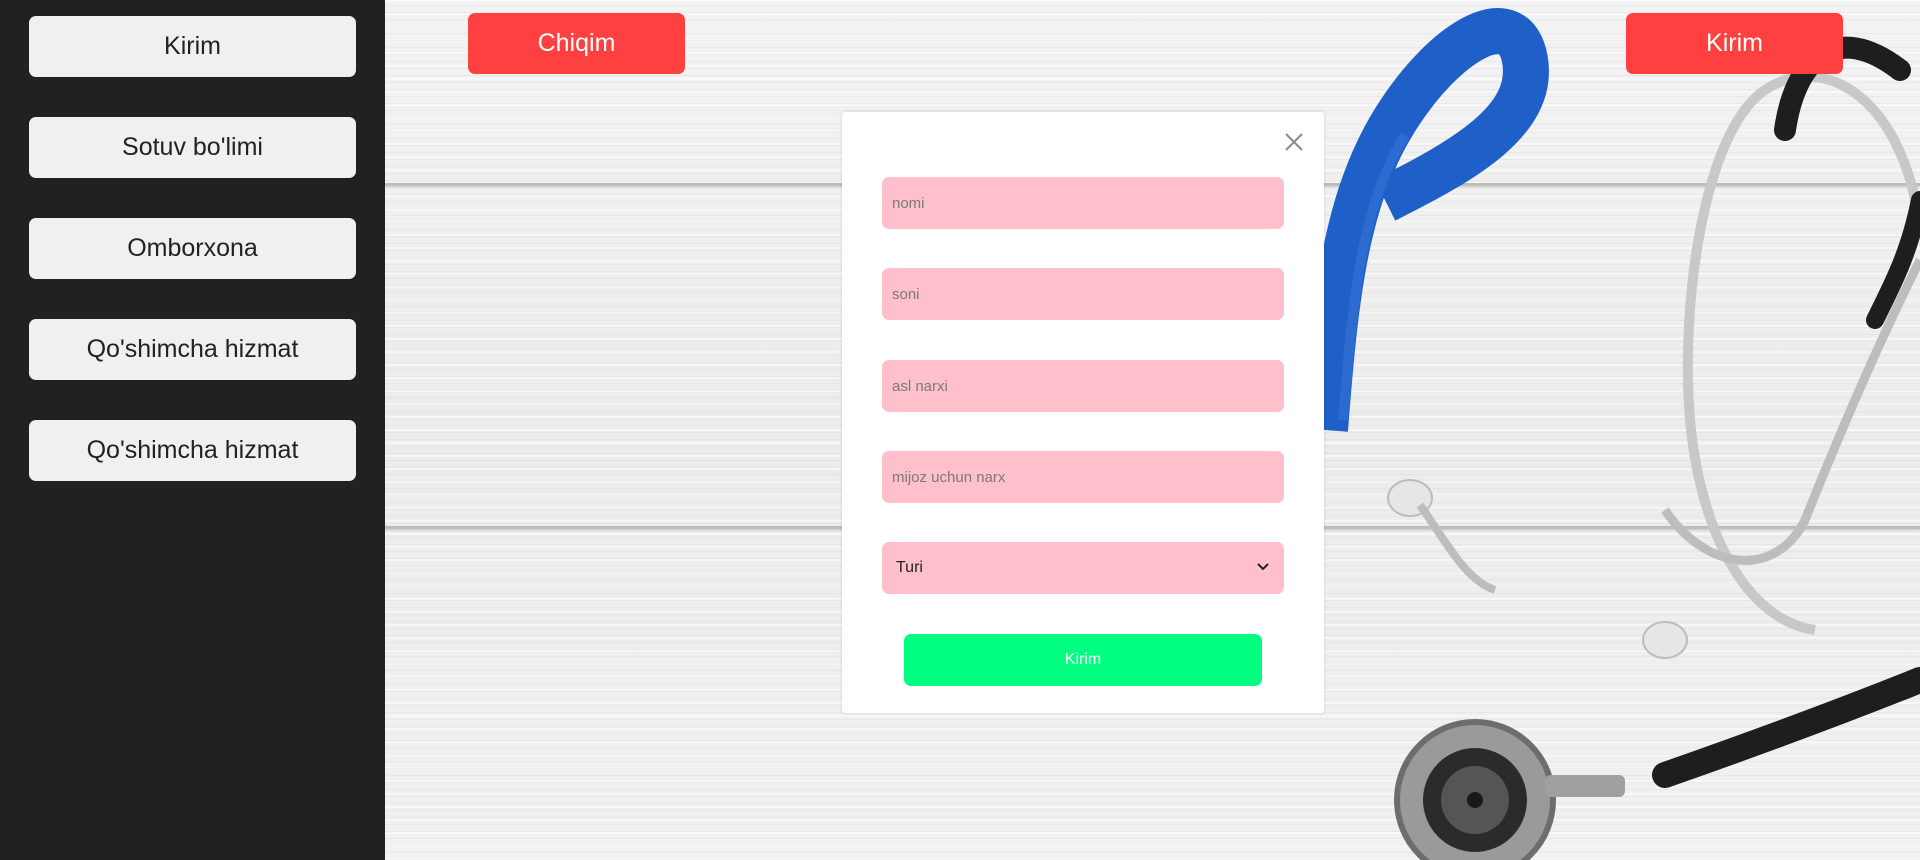  Describe the element at coordinates (909, 567) in the screenshot. I see `turi-select-value: Turi` at that location.